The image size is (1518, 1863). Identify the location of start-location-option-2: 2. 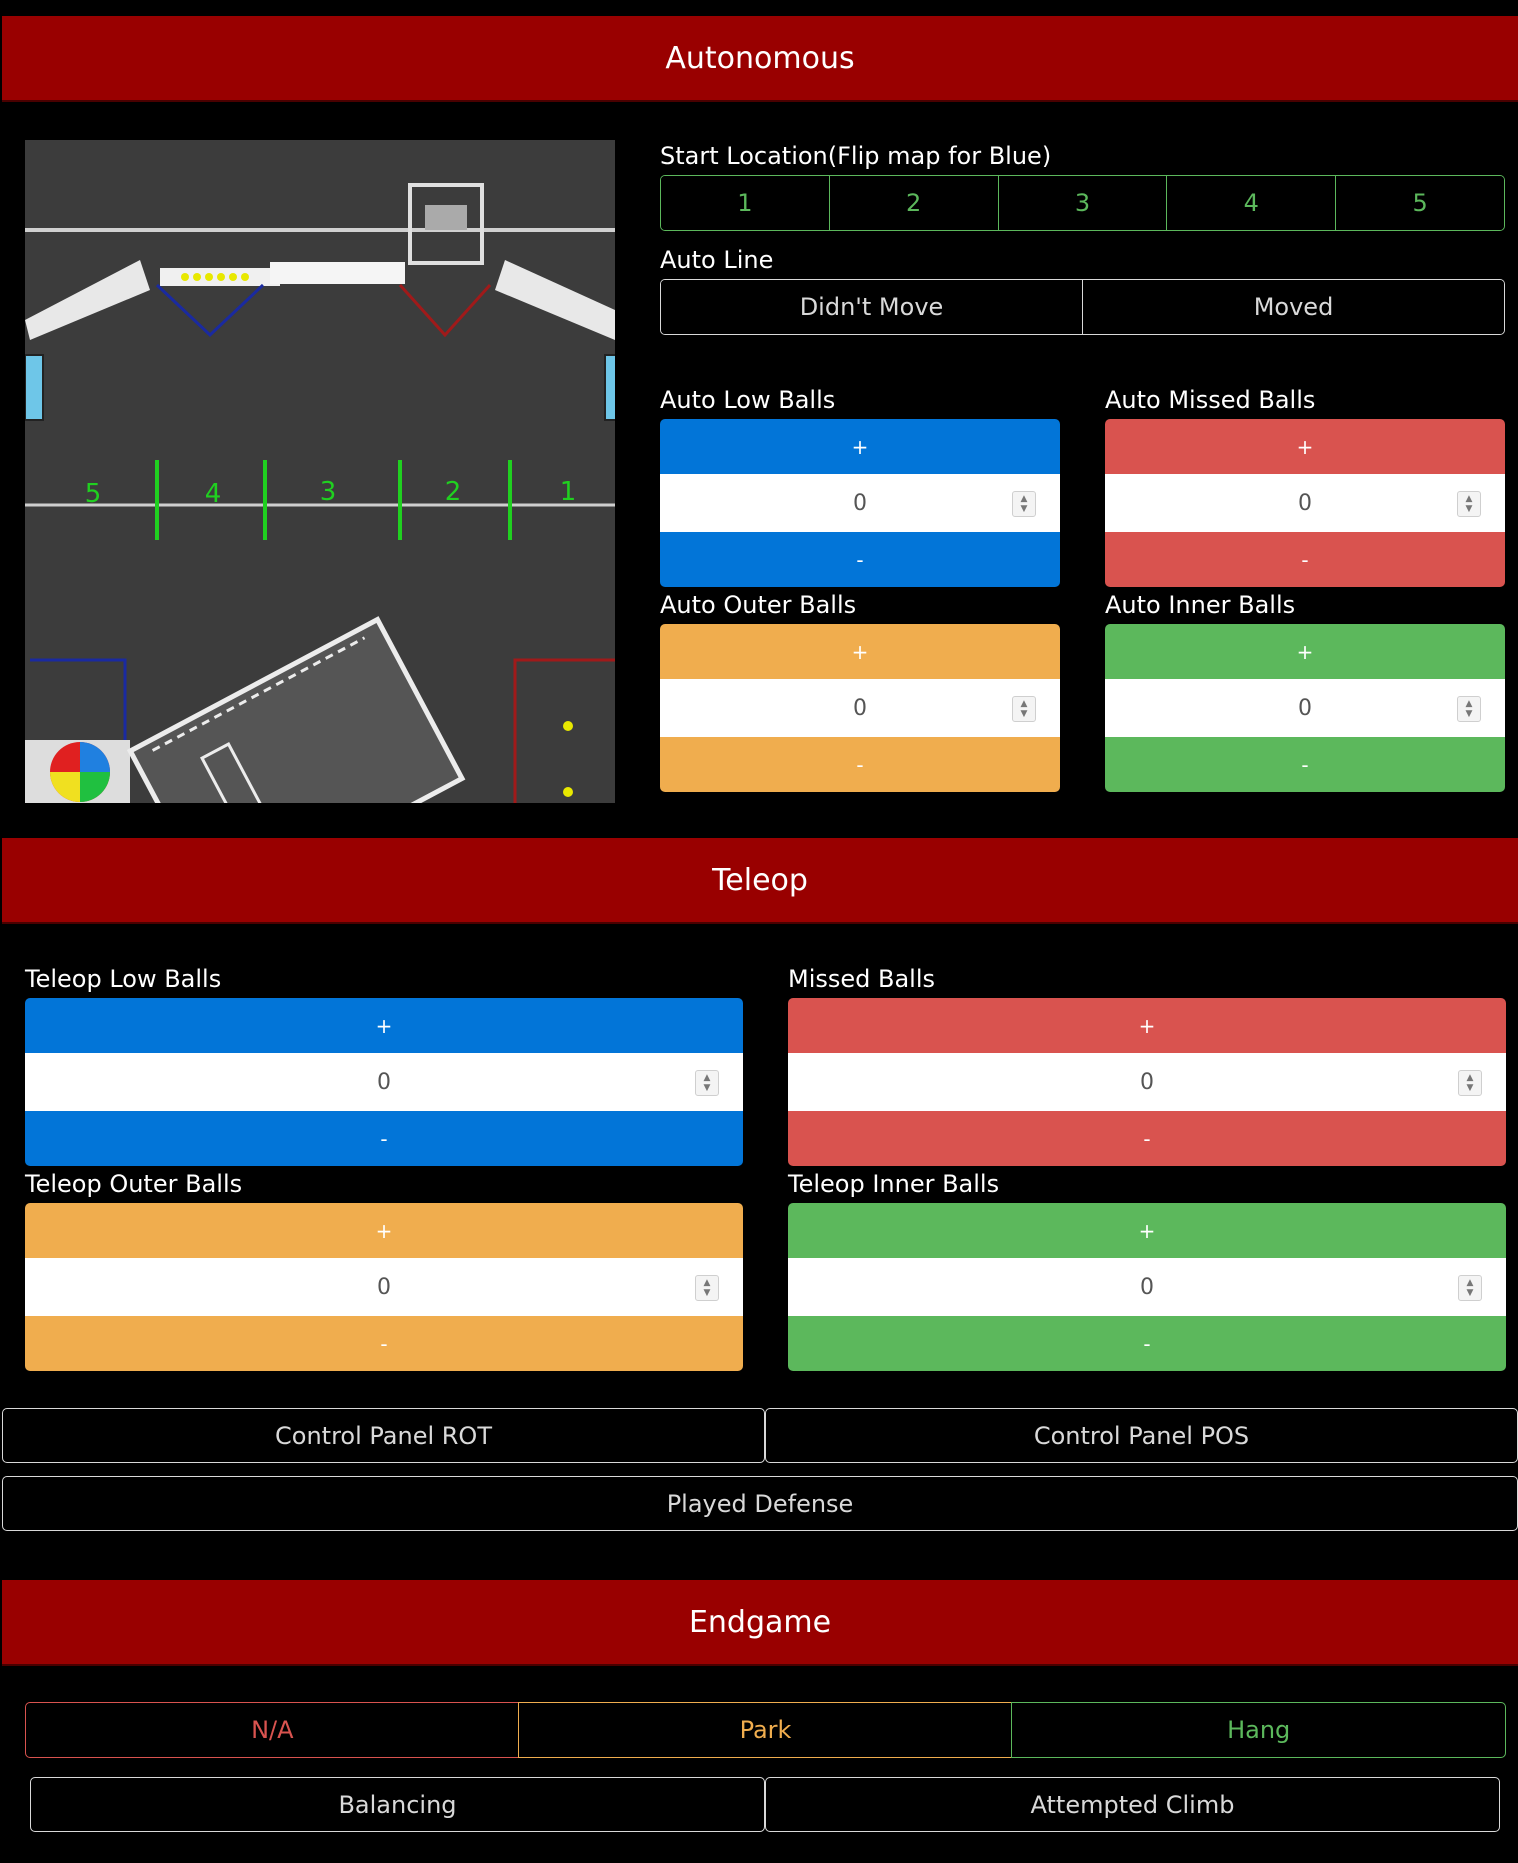
(914, 203).